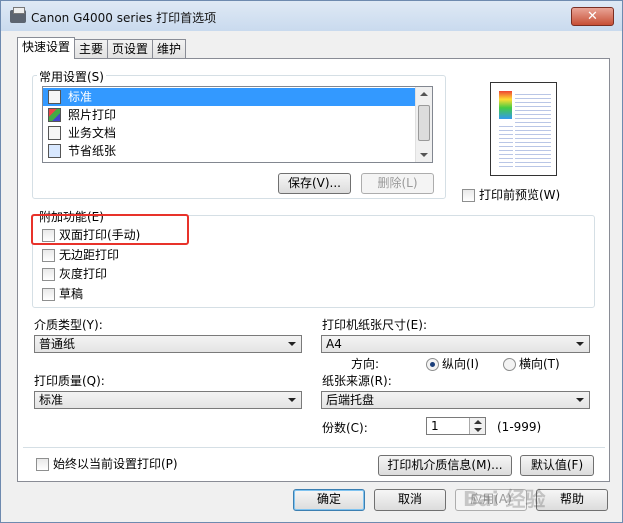  Describe the element at coordinates (460, 364) in the screenshot. I see `radio-label: 纵向(I)` at that location.